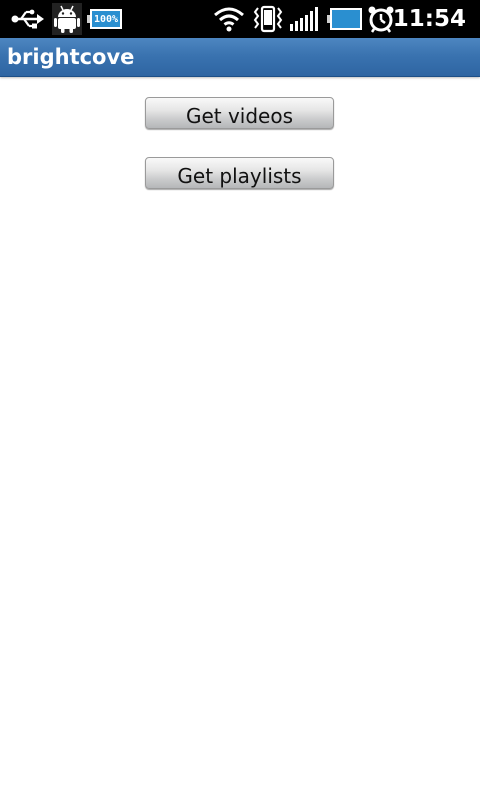 The image size is (480, 800). I want to click on signal-icon, so click(306, 19).